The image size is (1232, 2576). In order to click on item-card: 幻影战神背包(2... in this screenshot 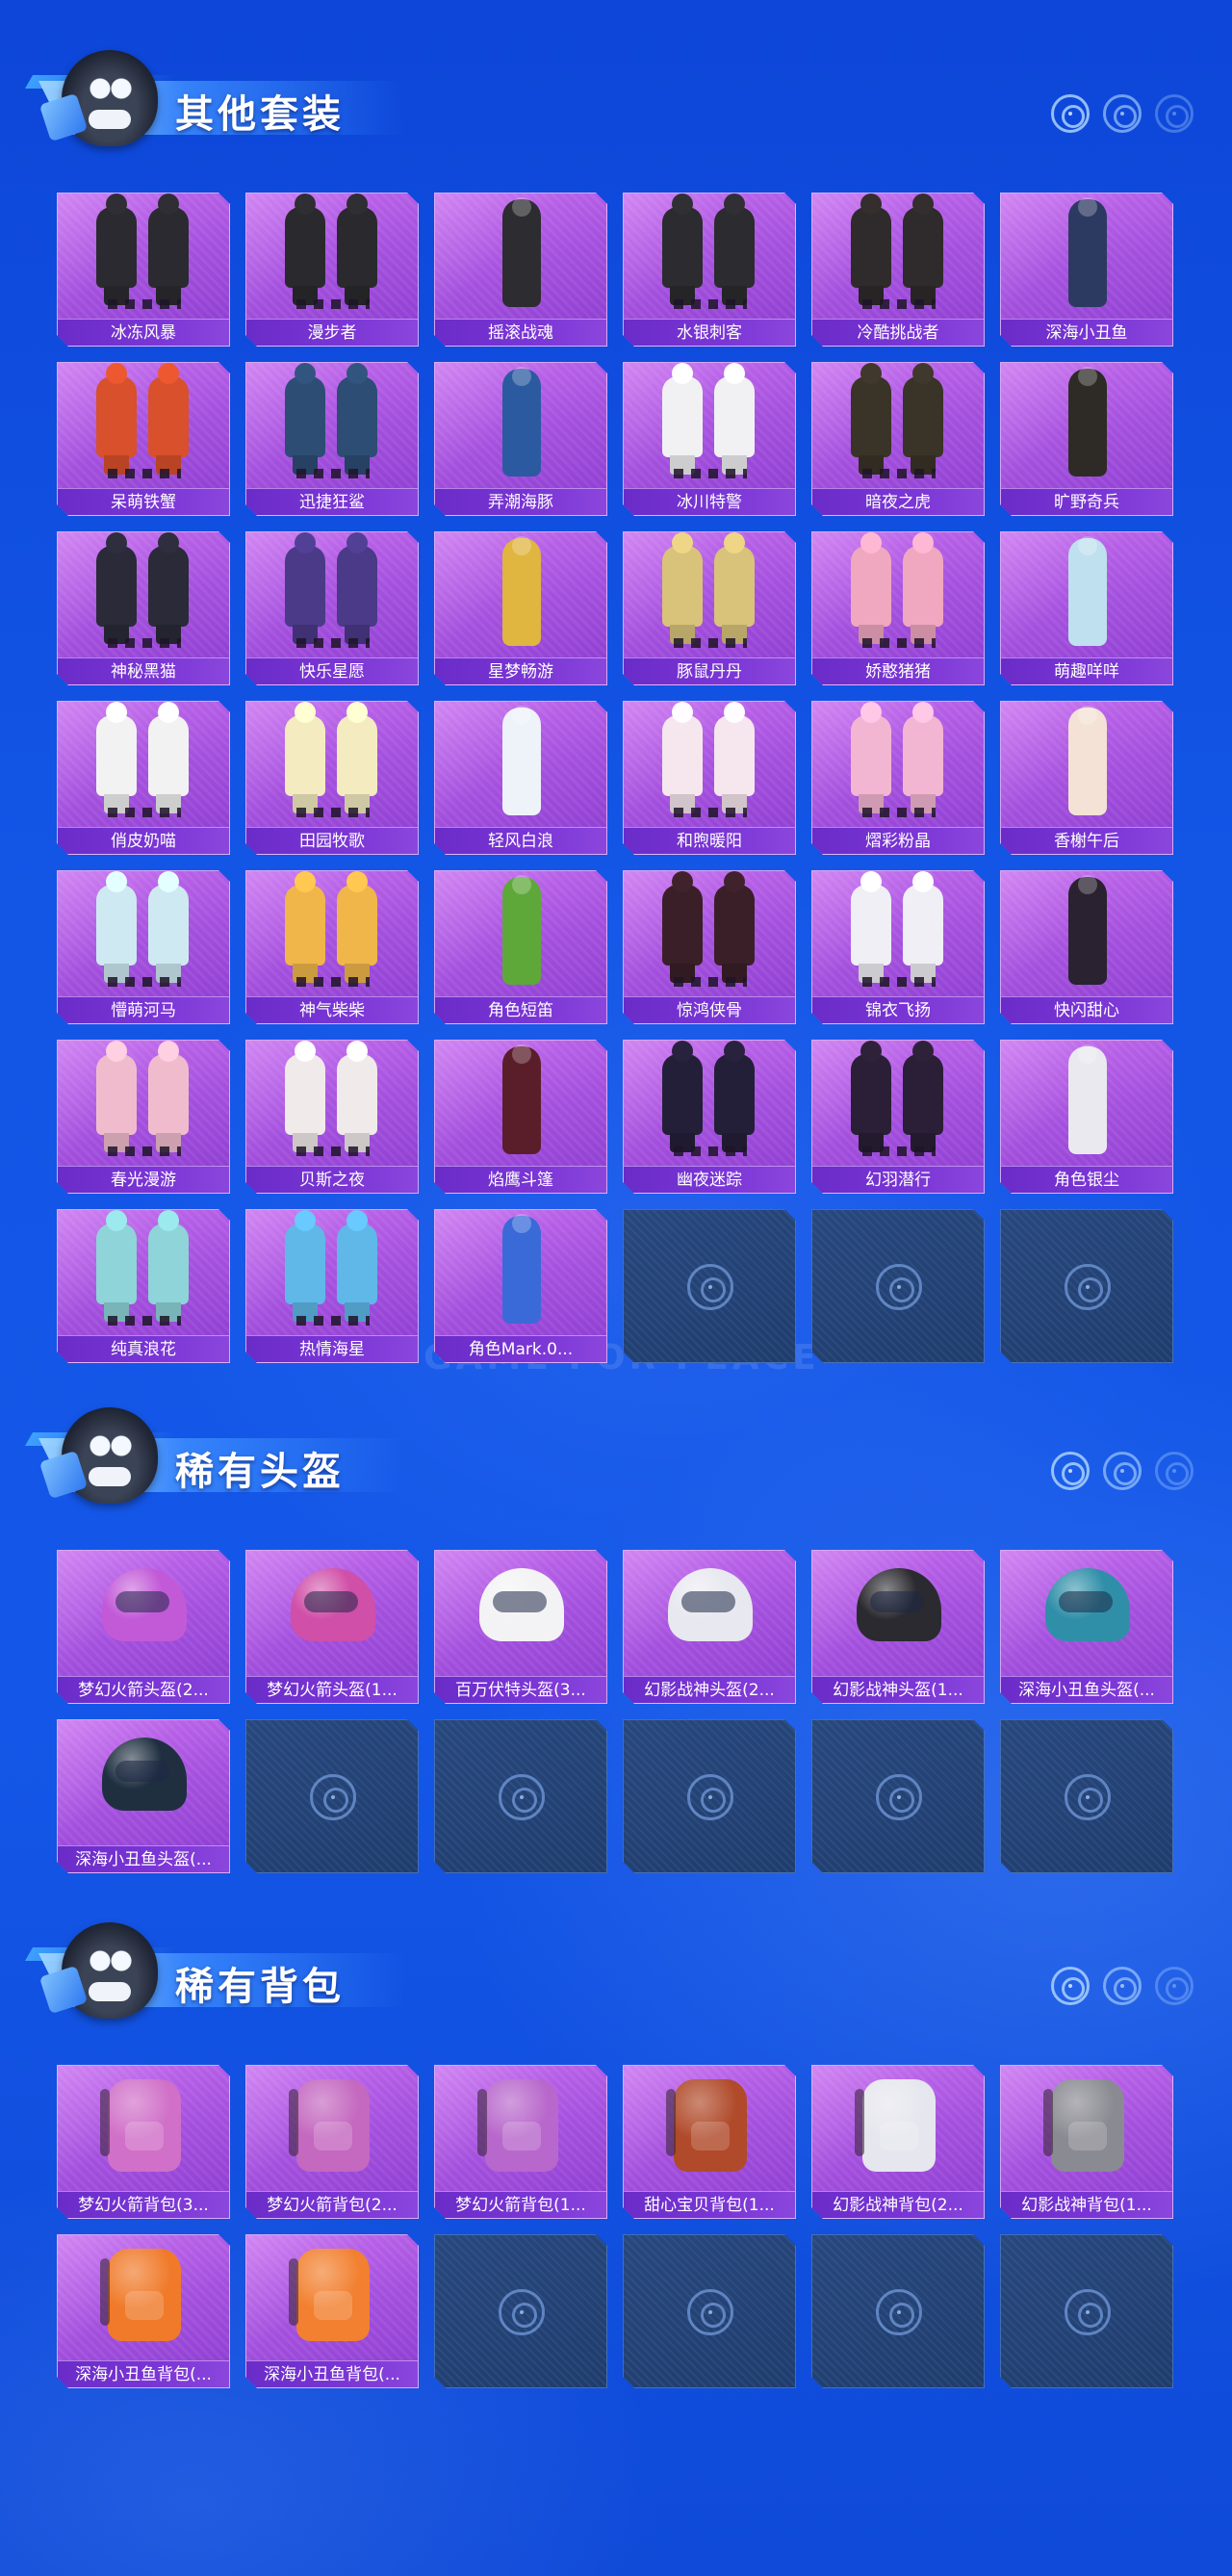, I will do `click(898, 2142)`.